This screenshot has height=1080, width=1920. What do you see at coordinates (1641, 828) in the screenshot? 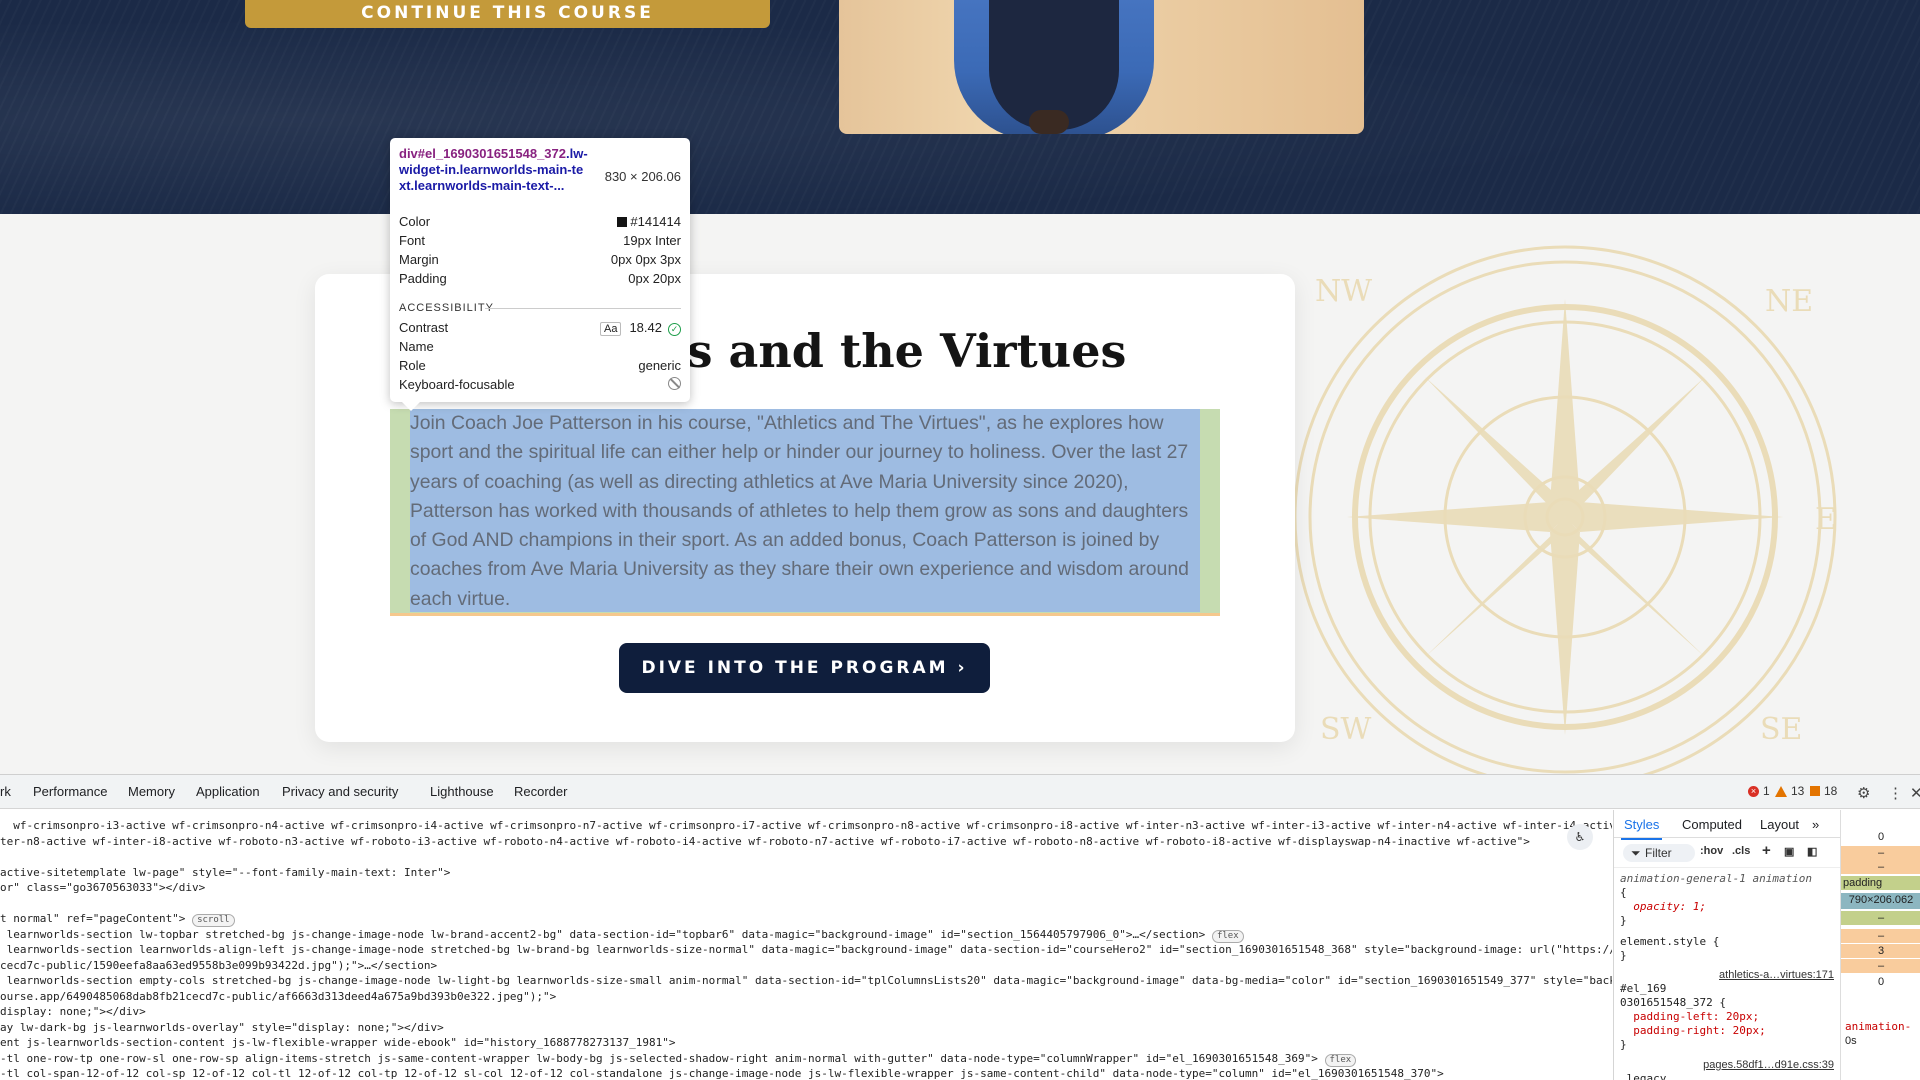
I see `tab-styles: Styles` at bounding box center [1641, 828].